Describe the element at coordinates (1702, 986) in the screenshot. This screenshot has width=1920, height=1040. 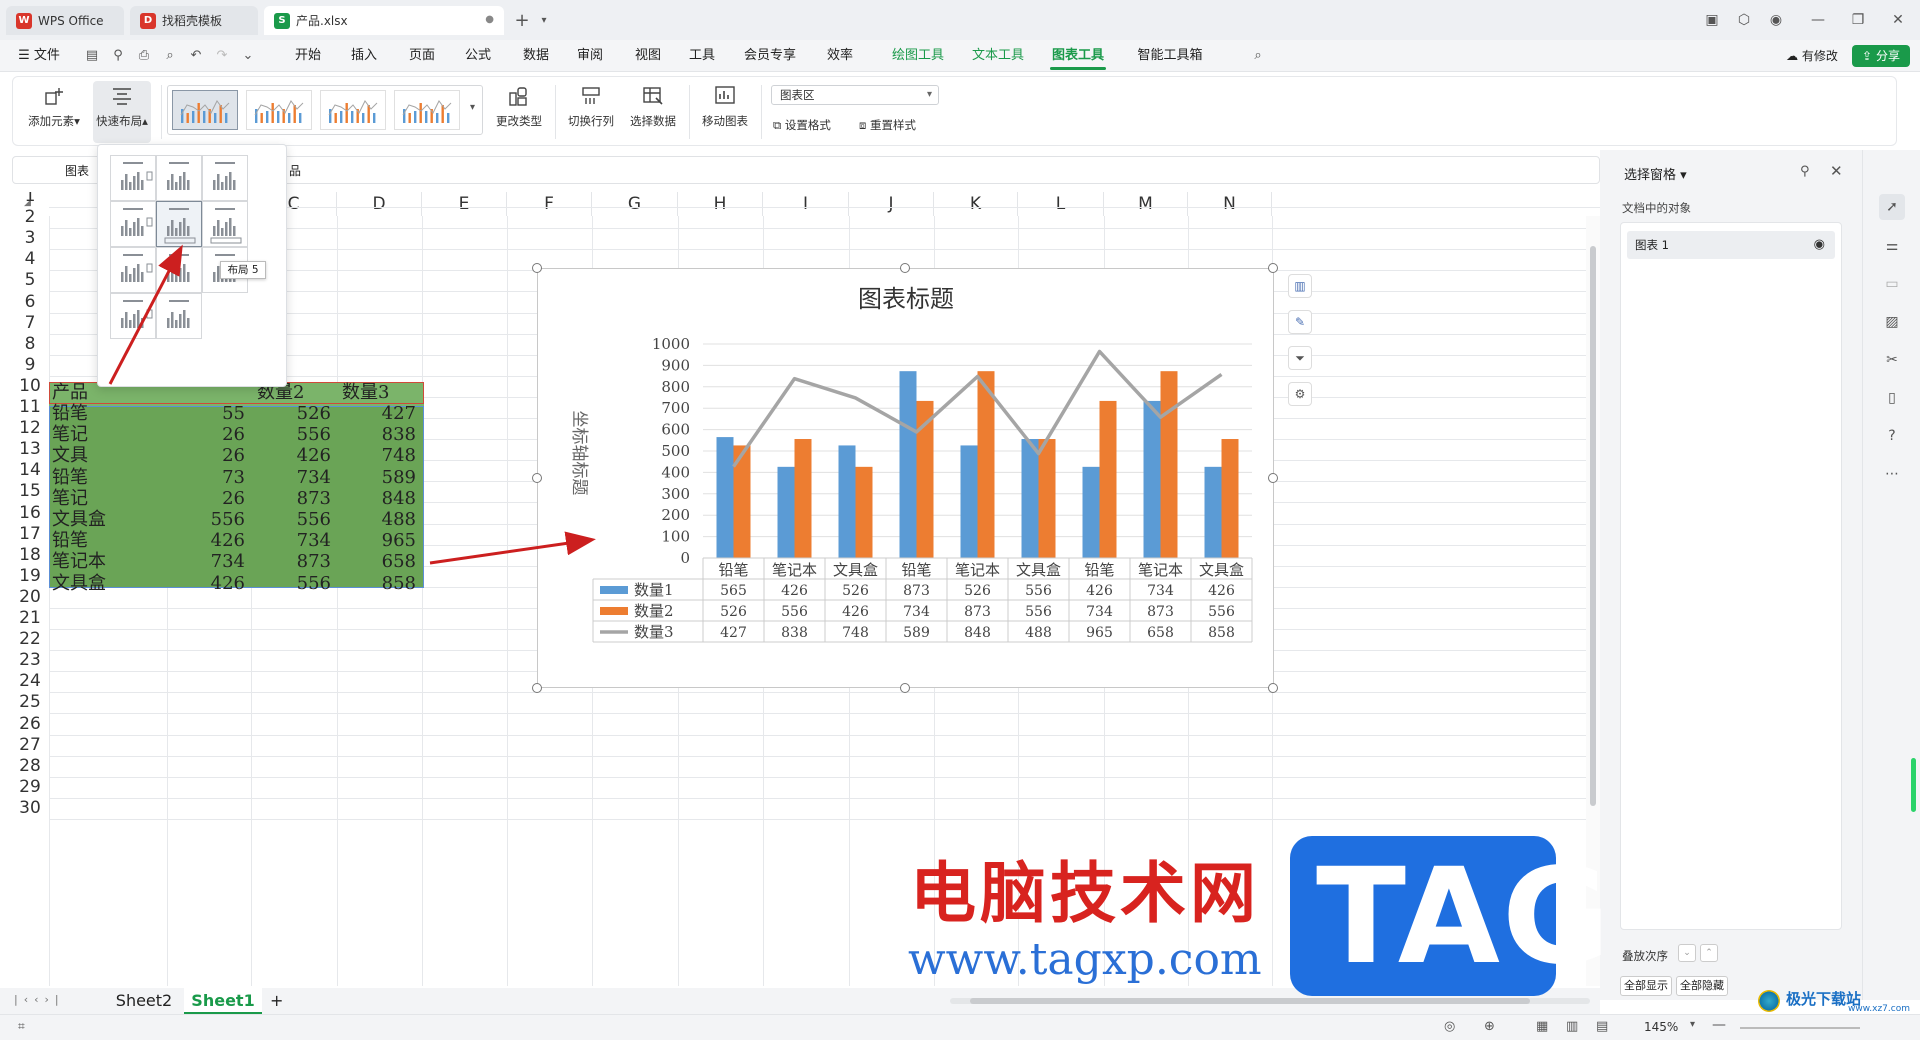
I see `hide-all-button: 全部隐藏` at that location.